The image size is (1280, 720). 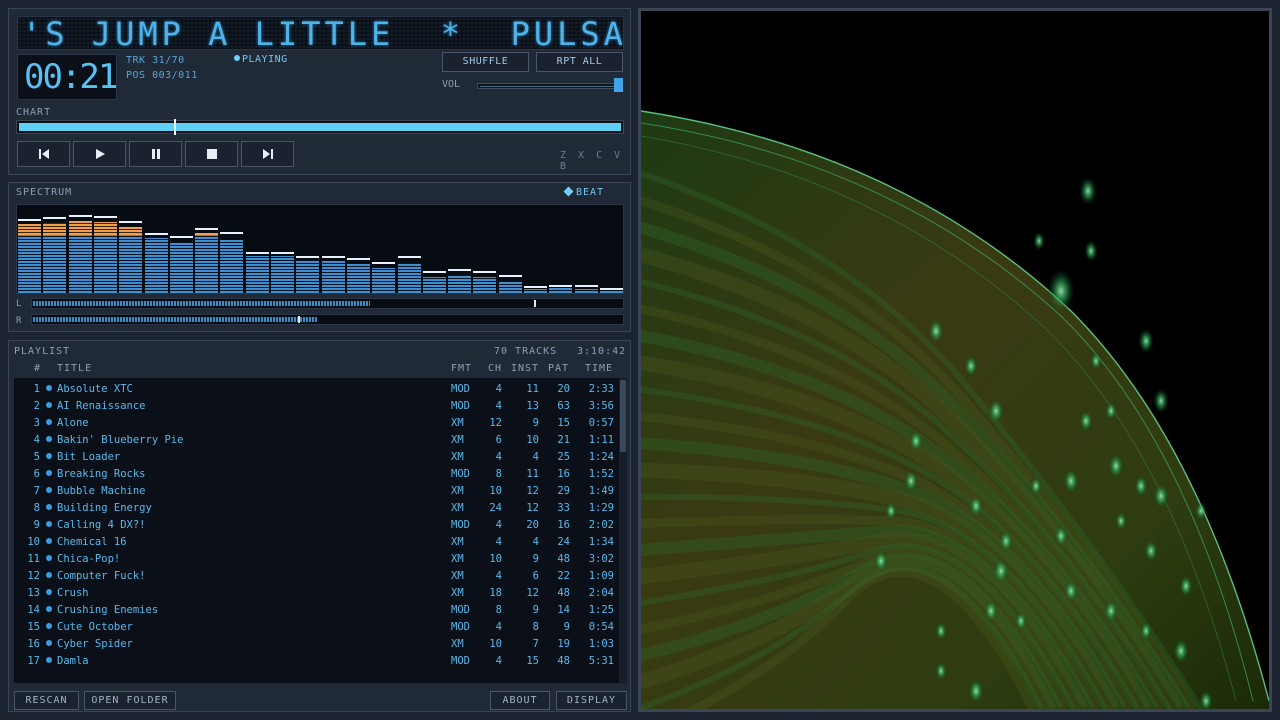 I want to click on song-position-cursor, so click(x=175, y=127).